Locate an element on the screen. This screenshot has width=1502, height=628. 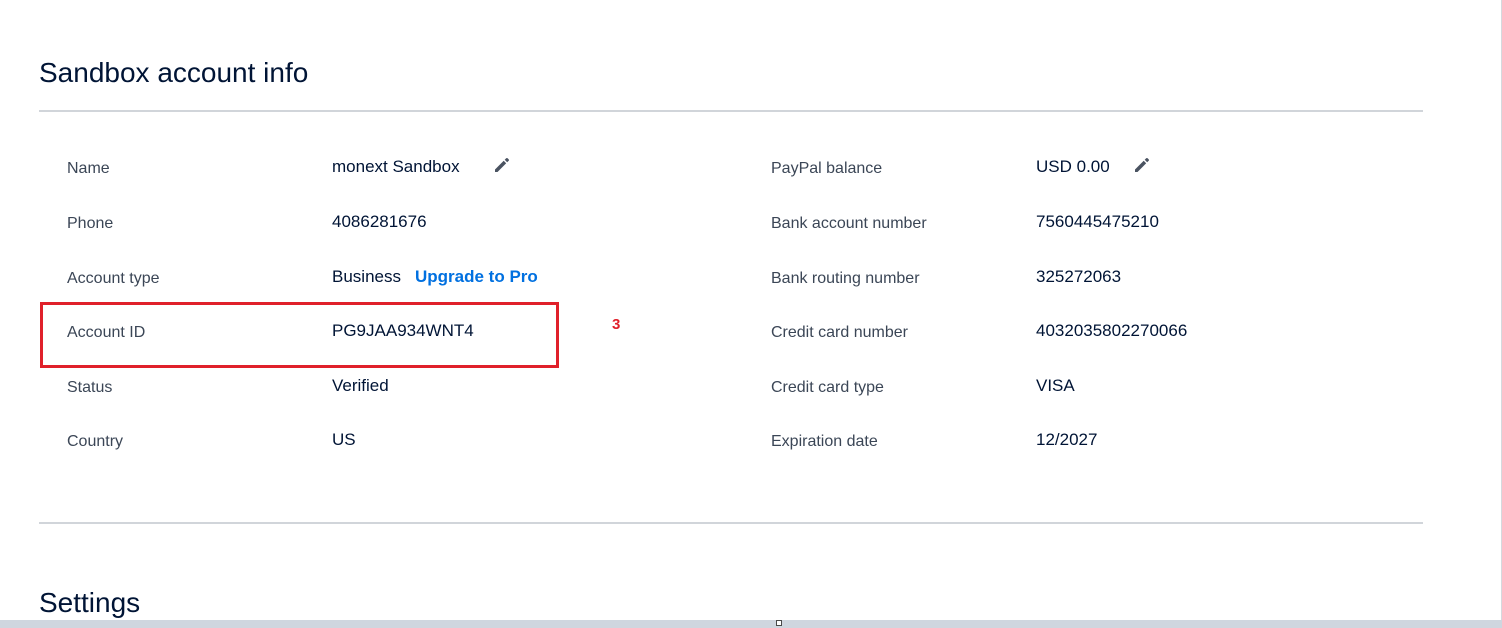
account-id-label: Account ID is located at coordinates (106, 332).